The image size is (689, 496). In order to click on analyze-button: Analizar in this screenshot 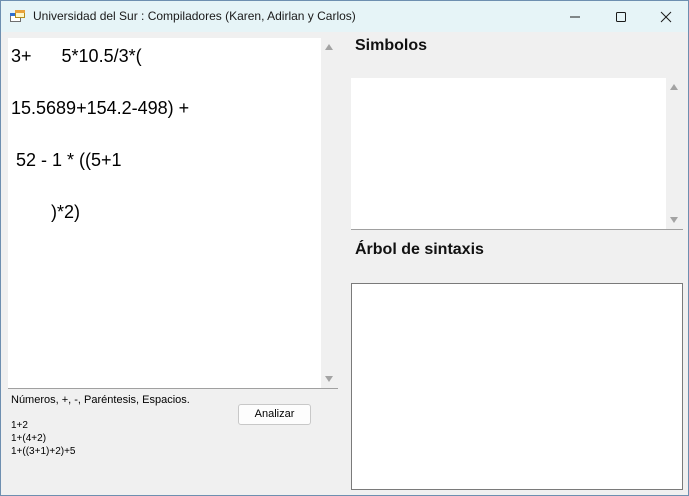, I will do `click(274, 414)`.